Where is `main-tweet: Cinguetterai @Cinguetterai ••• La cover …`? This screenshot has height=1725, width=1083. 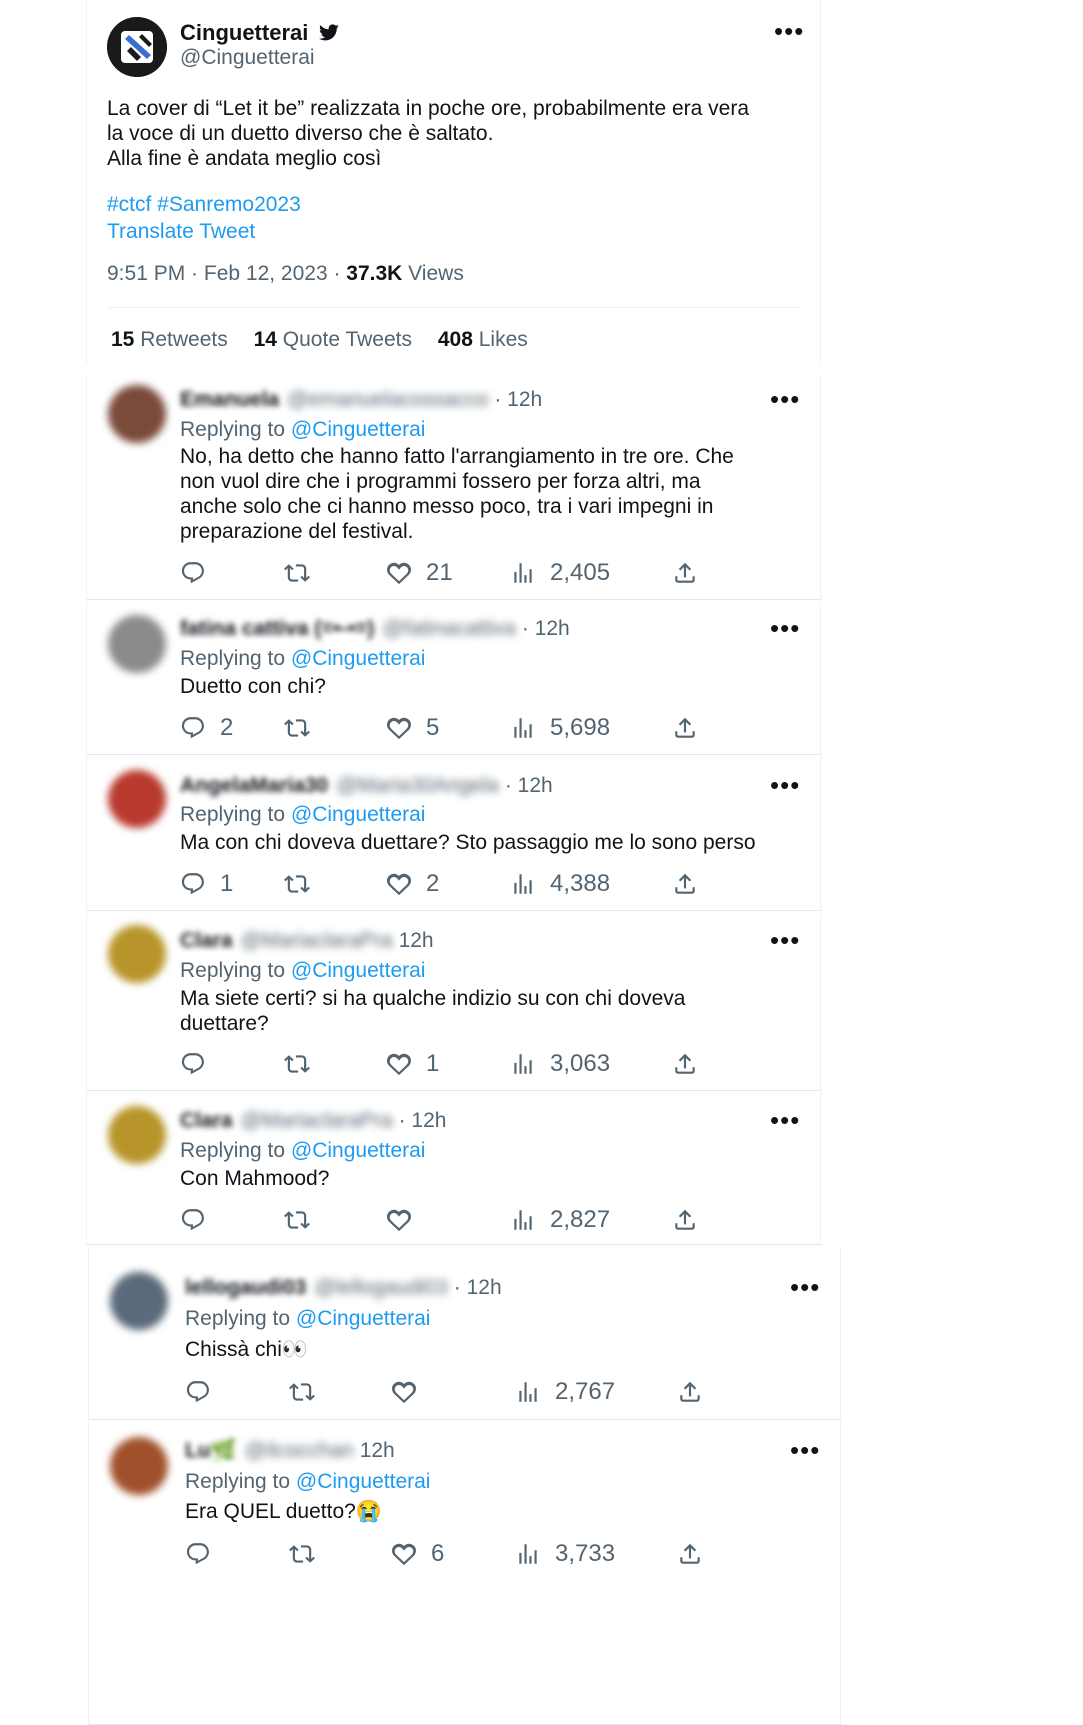 main-tweet: Cinguetterai @Cinguetterai ••• La cover … is located at coordinates (454, 182).